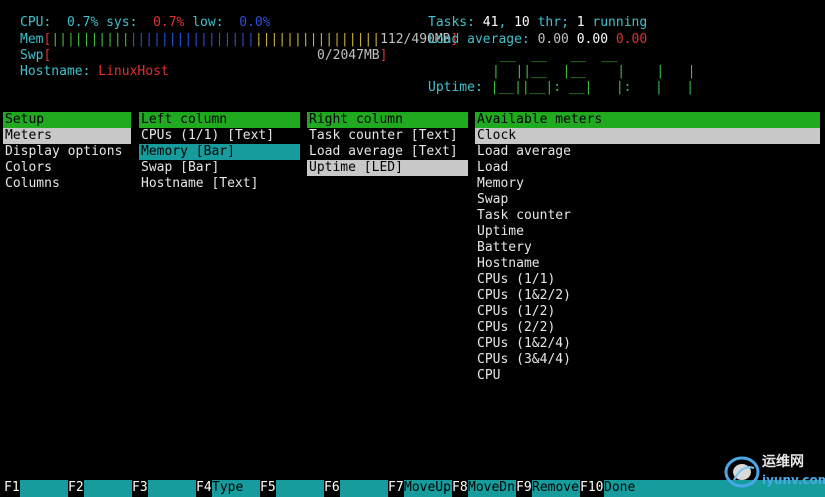 This screenshot has width=825, height=497. What do you see at coordinates (783, 462) in the screenshot?
I see `watermark-text-cn: 运维网` at bounding box center [783, 462].